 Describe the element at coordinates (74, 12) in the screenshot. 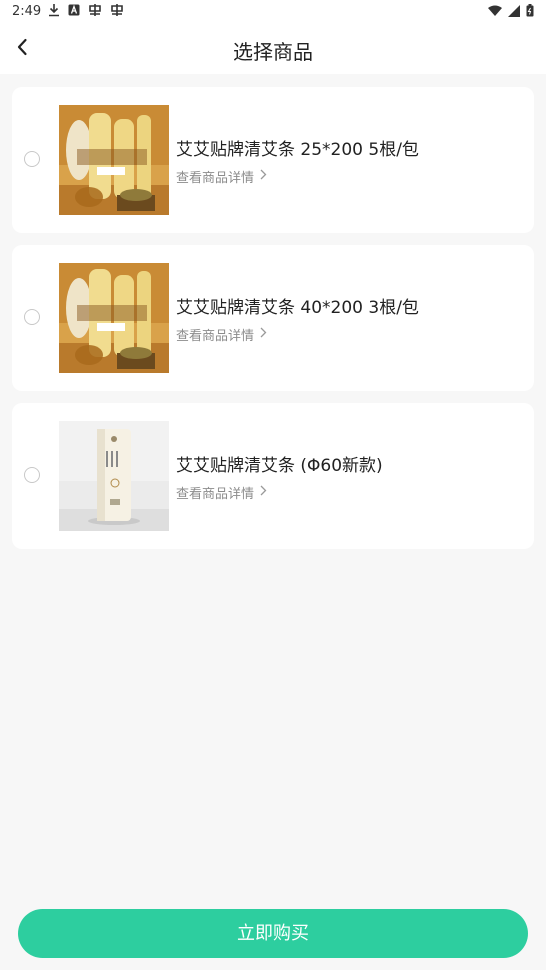

I see `a-badge-icon` at that location.